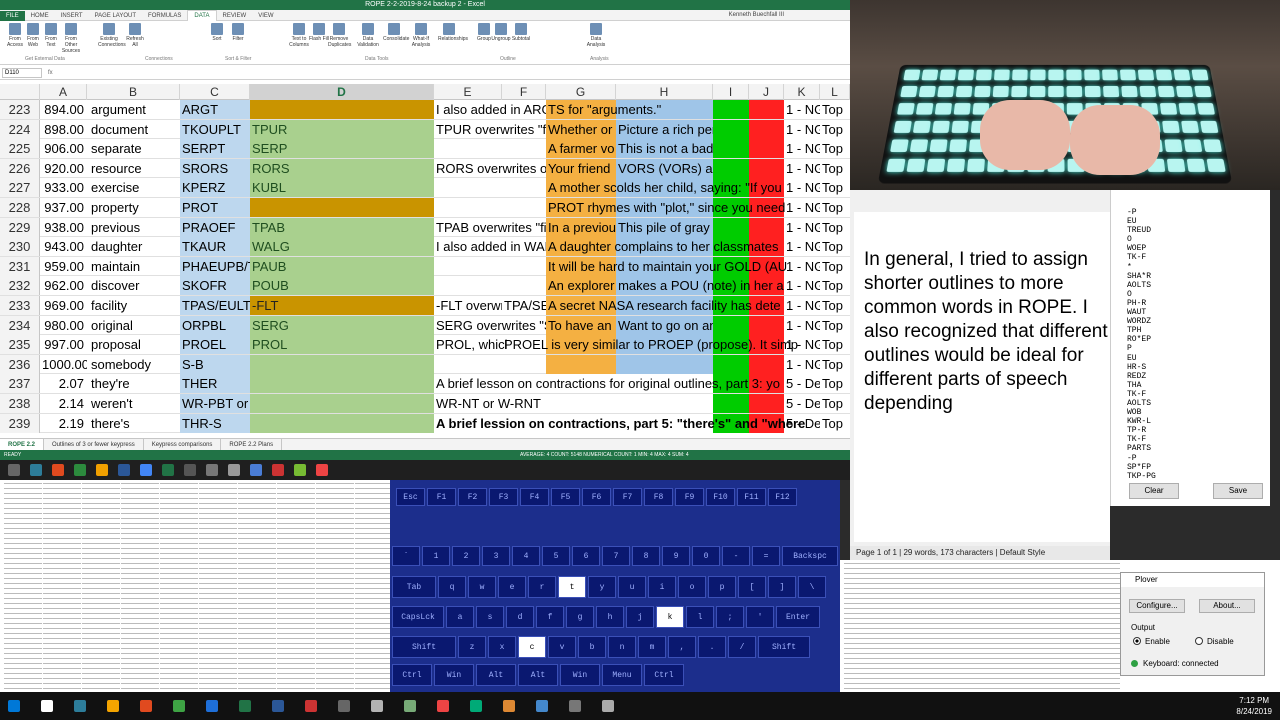 This screenshot has width=1280, height=720. I want to click on steno-key-5: Menu, so click(622, 675).